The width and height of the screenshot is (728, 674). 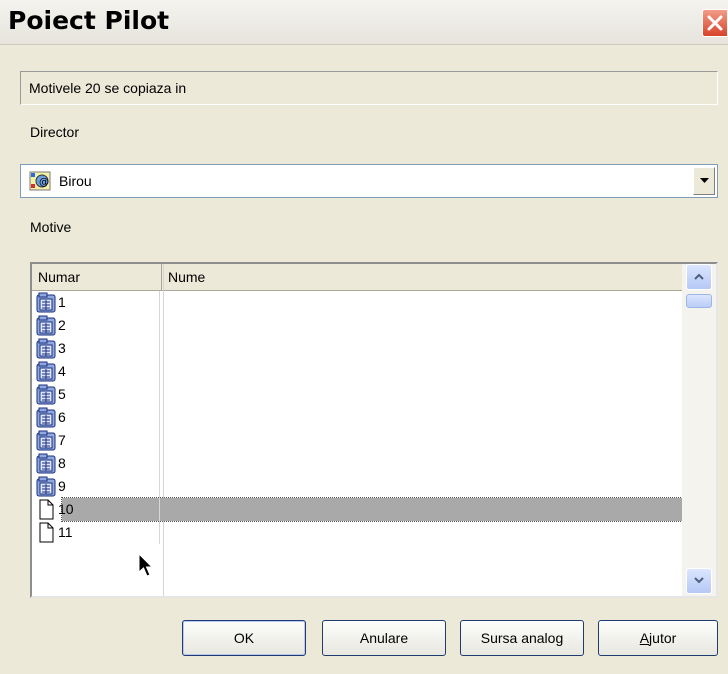 I want to click on close-icon, so click(x=715, y=23).